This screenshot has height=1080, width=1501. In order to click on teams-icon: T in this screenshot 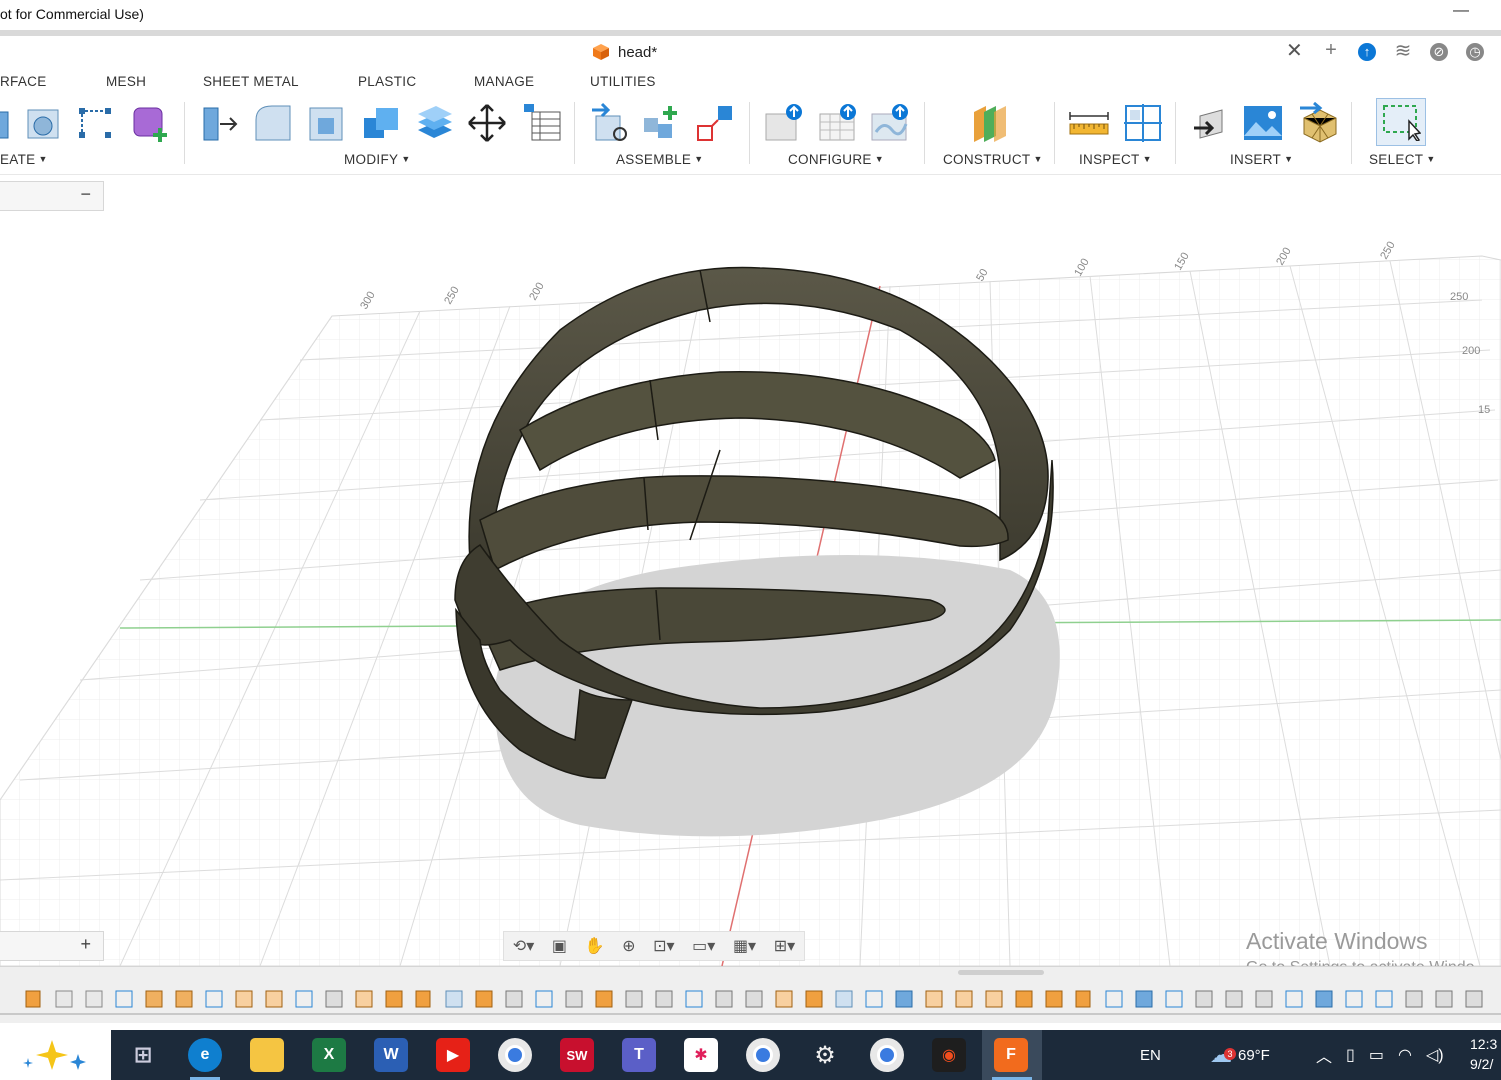, I will do `click(639, 1055)`.